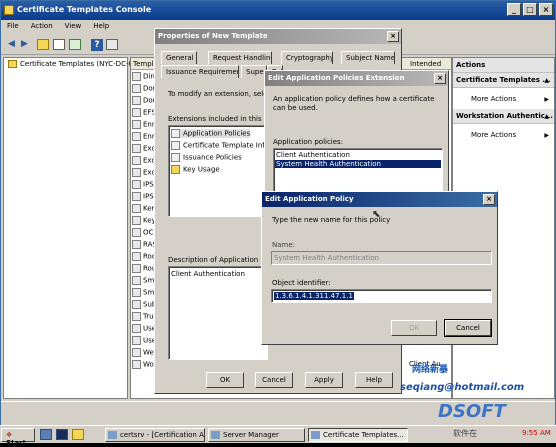 Image resolution: width=556 pixels, height=447 pixels. I want to click on tab-request-handling: Request Handling, so click(240, 57).